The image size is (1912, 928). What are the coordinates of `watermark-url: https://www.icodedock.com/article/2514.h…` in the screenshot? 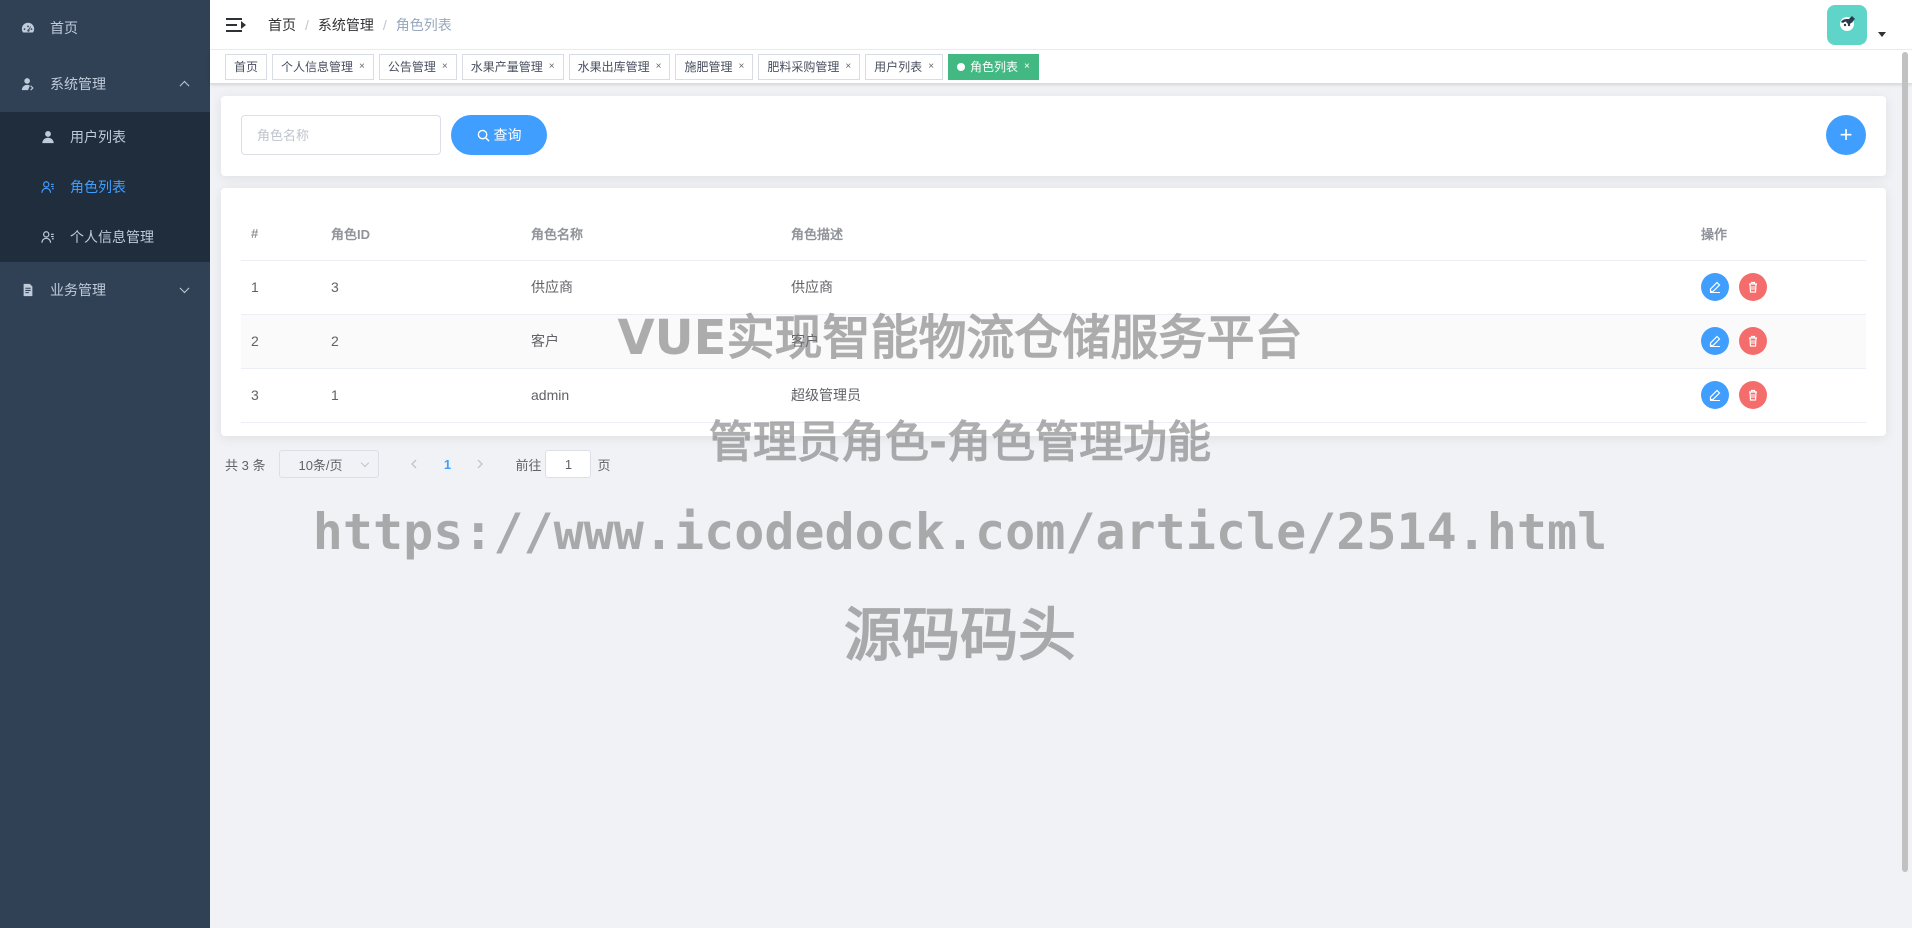 It's located at (960, 532).